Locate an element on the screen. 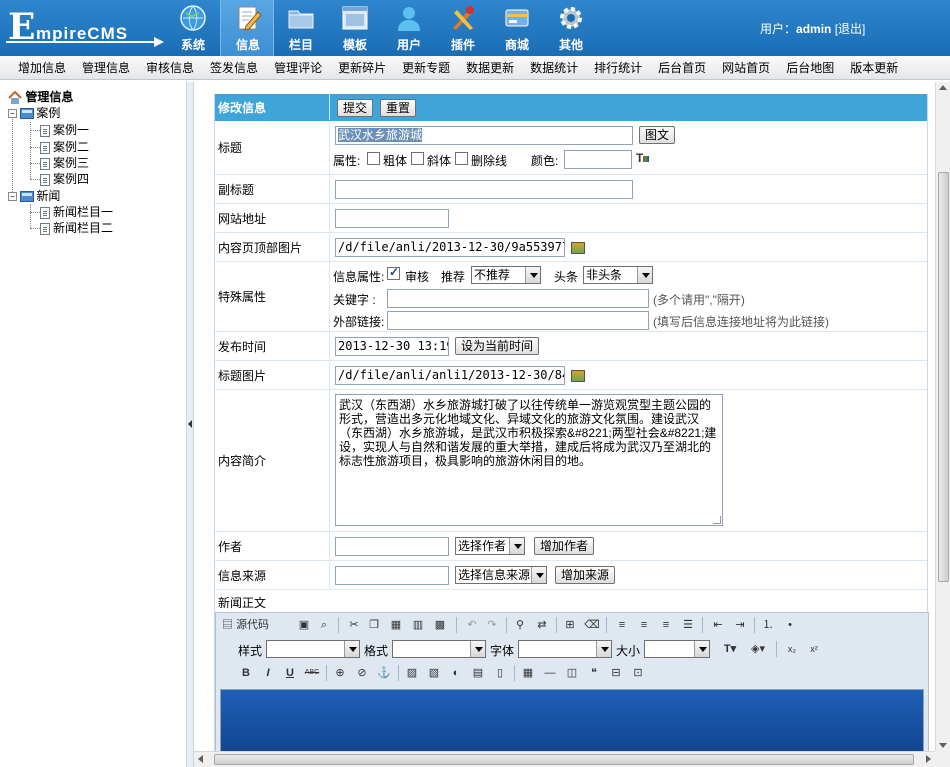 The width and height of the screenshot is (950, 767). blockquote-icon: ❝ is located at coordinates (594, 673).